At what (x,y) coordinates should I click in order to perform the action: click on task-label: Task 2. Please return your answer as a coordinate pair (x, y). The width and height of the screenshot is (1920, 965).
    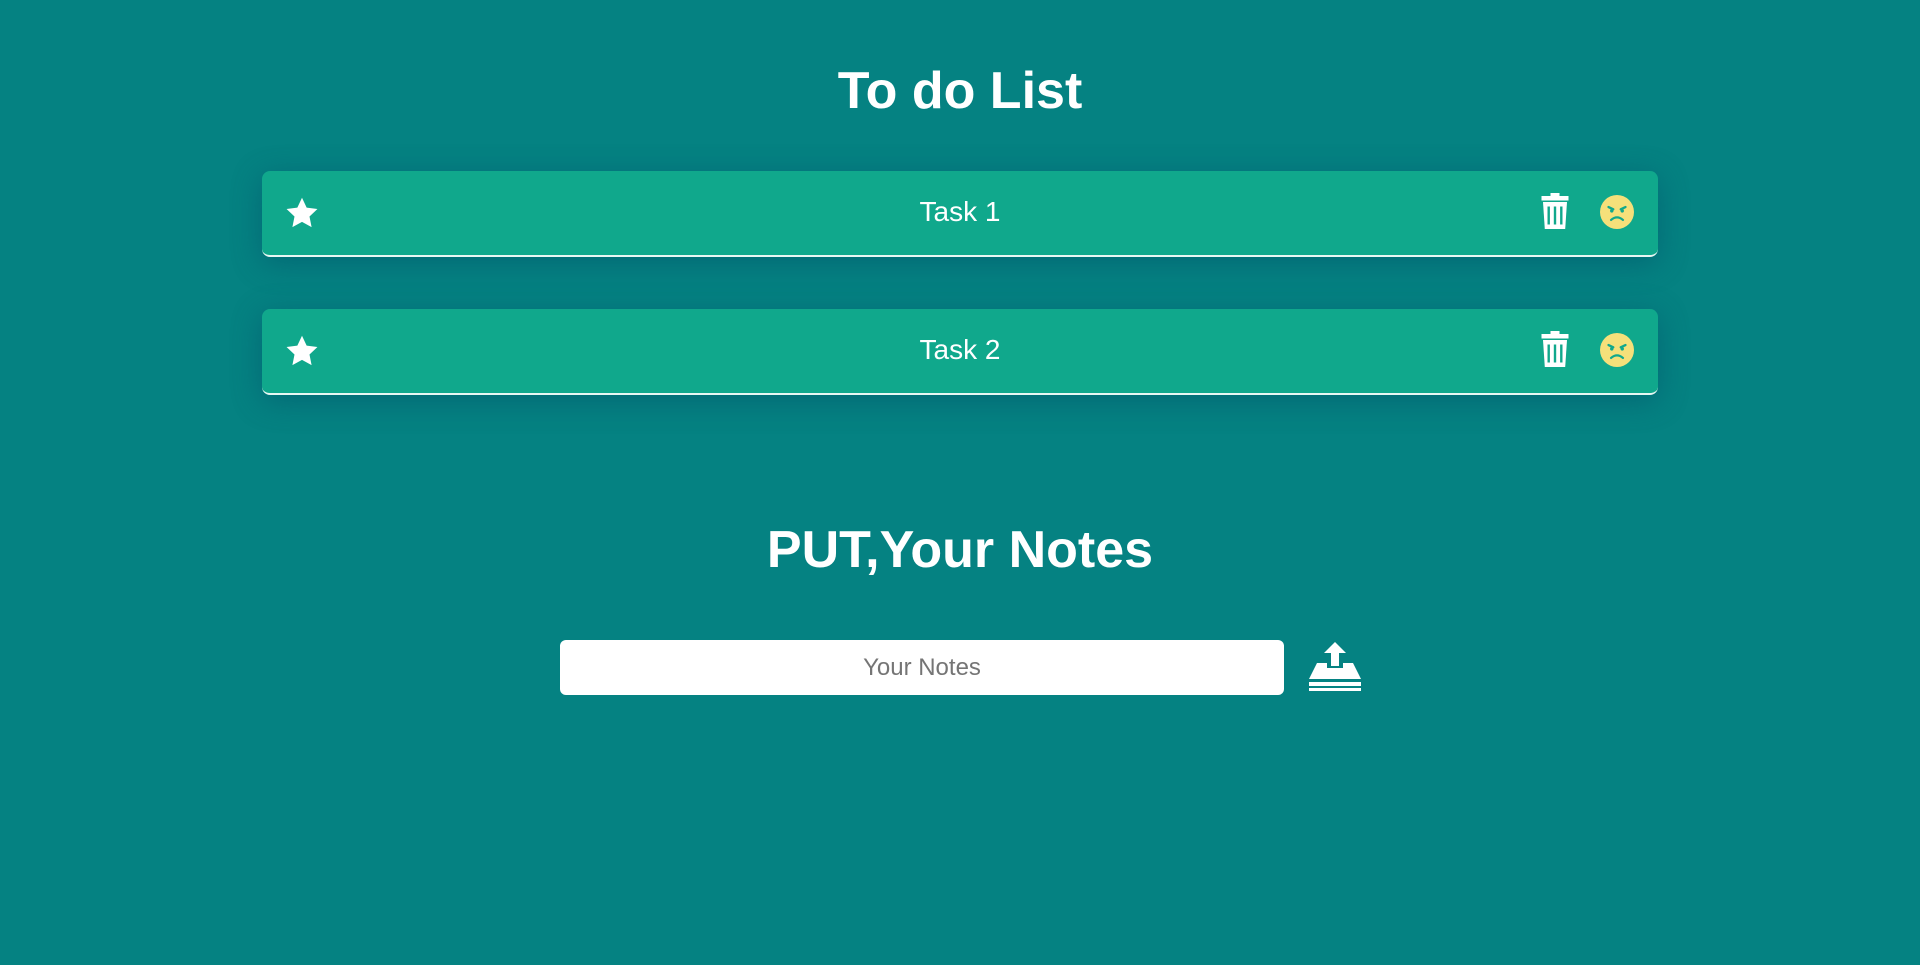
    Looking at the image, I should click on (960, 349).